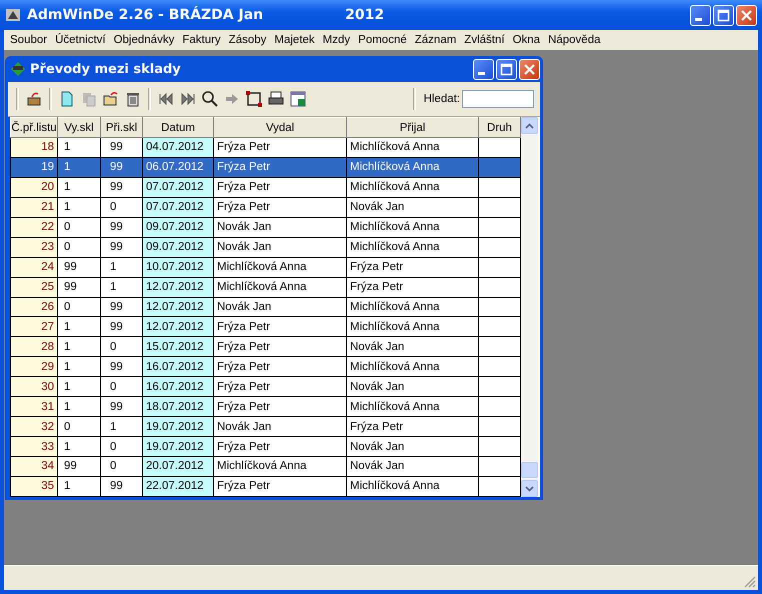  I want to click on column-header: Č.př.listu, so click(34, 128).